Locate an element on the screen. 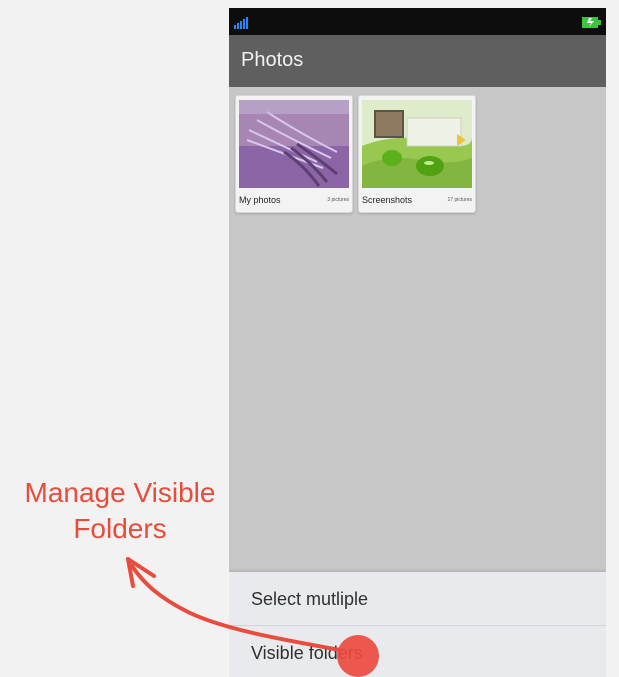 Image resolution: width=619 pixels, height=677 pixels. app-title: Photos is located at coordinates (272, 60).